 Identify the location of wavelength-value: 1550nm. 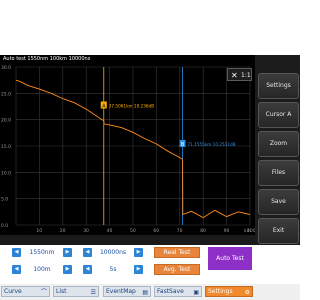
(42, 252).